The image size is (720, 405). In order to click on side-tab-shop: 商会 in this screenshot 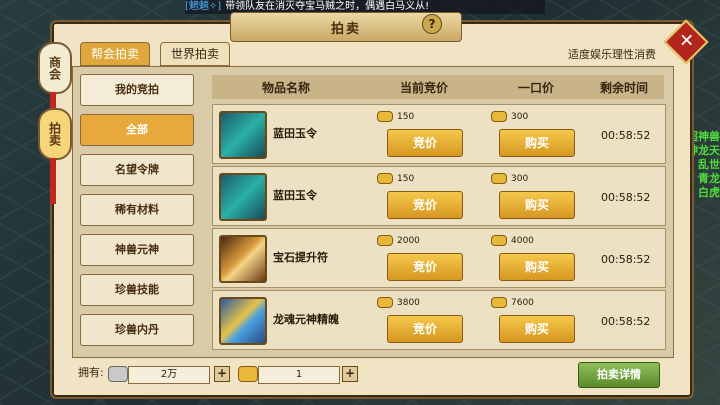, I will do `click(55, 68)`.